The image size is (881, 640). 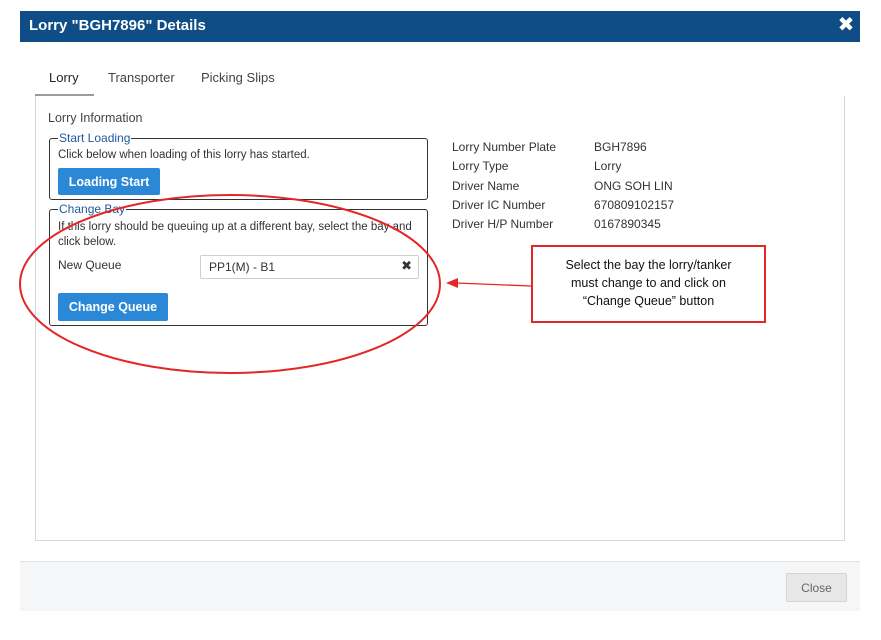 What do you see at coordinates (95, 118) in the screenshot?
I see `section-title: Lorry Information` at bounding box center [95, 118].